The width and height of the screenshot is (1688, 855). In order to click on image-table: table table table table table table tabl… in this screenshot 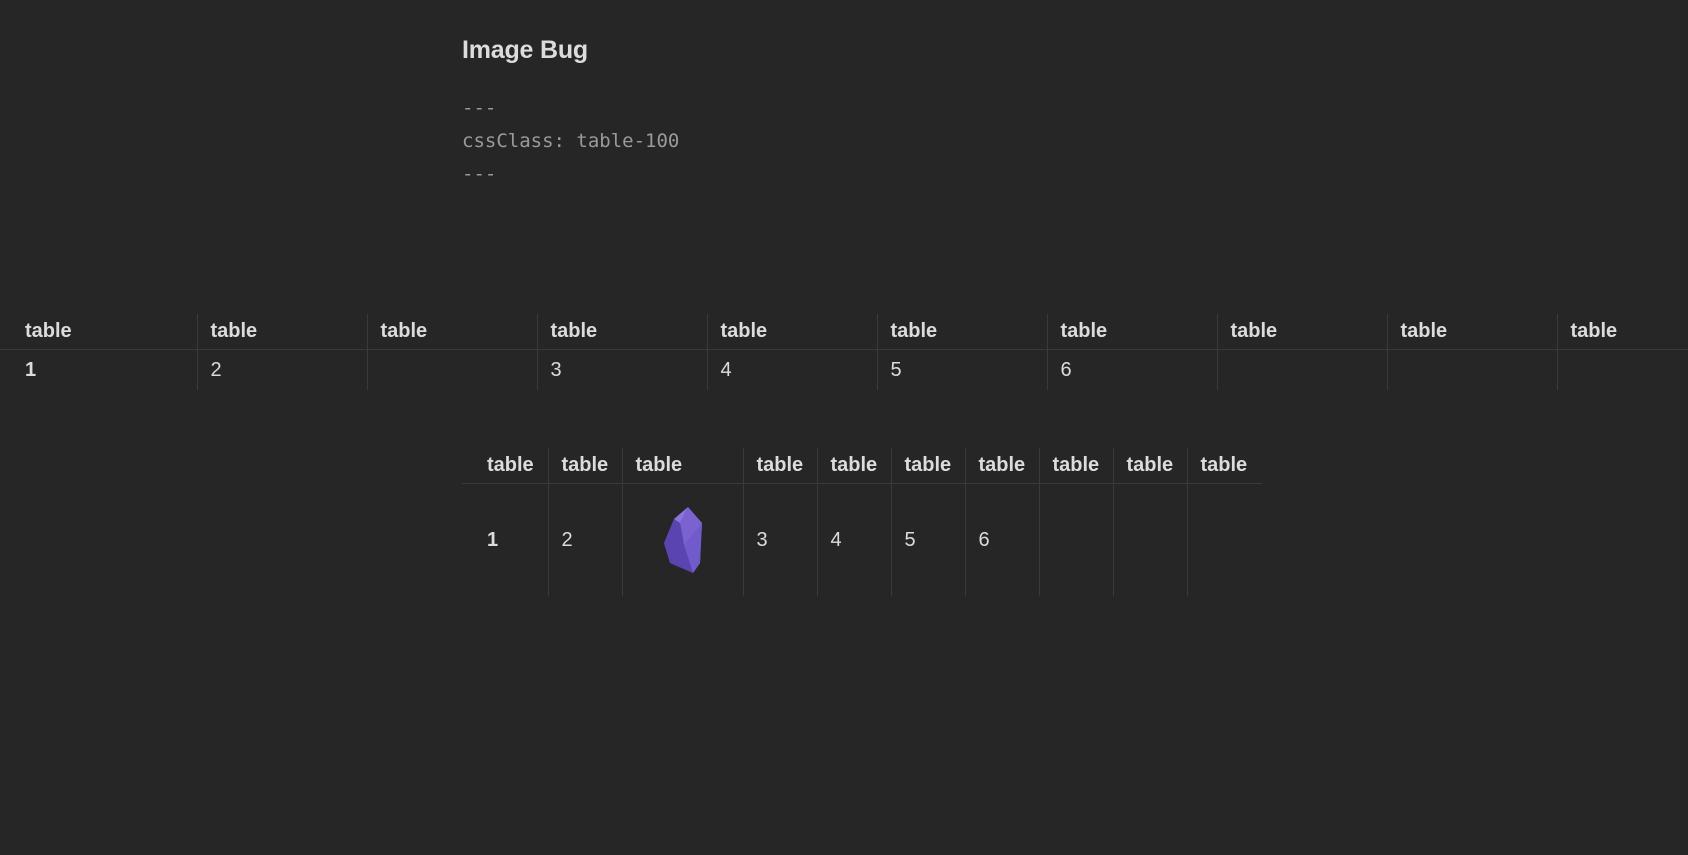, I will do `click(862, 522)`.